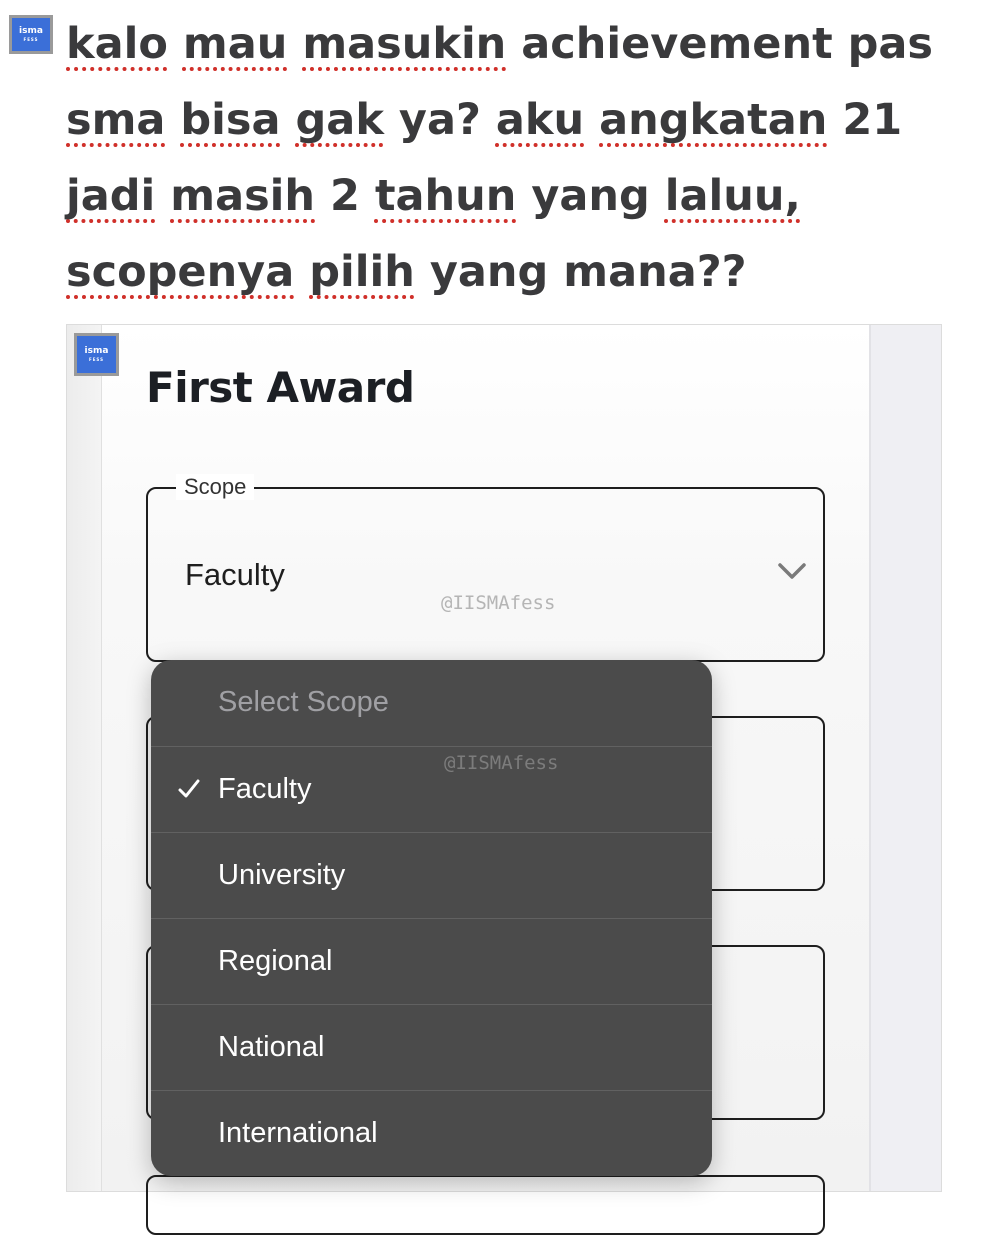 Image resolution: width=1008 pixels, height=1235 pixels. Describe the element at coordinates (111, 196) in the screenshot. I see `post-word: jadi` at that location.